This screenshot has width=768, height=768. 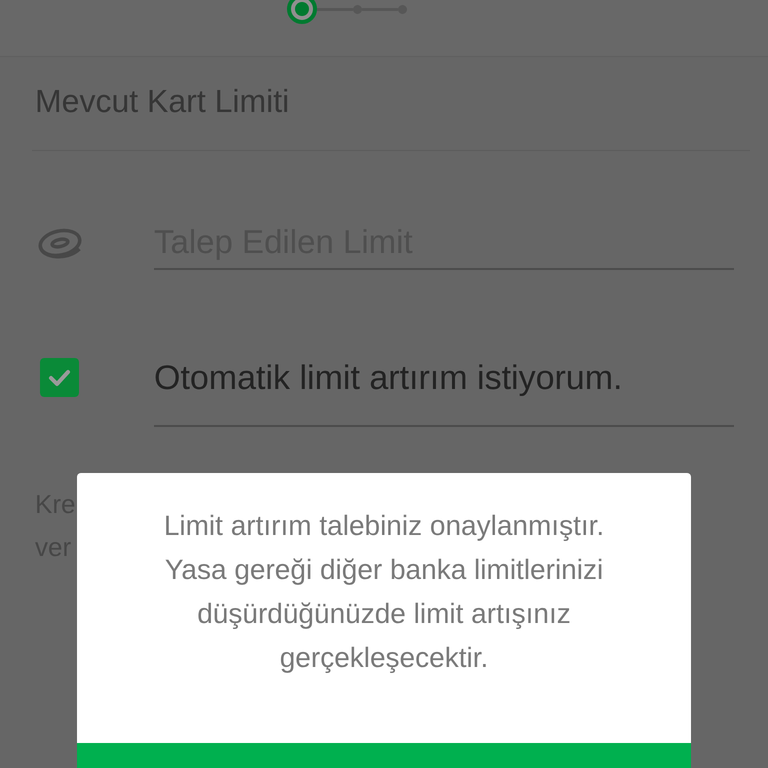 I want to click on dialog-message: Limit artırım talebiniz onaylanmıştır. Yasa gereği diğer banka limitlerinizi düşürdüğünüzde limit artışınız gerçekleşecektir., so click(x=384, y=592).